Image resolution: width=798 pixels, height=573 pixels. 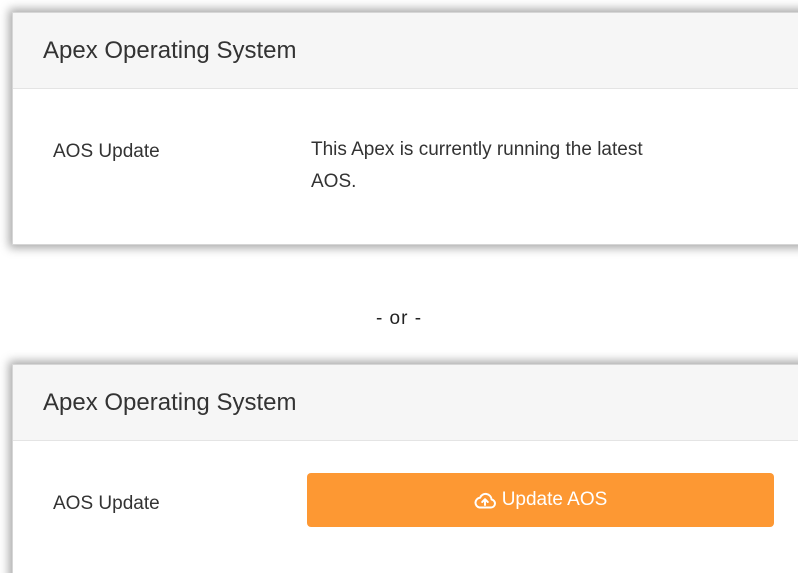 I want to click on update-aos-button: Update AOS, so click(x=540, y=500).